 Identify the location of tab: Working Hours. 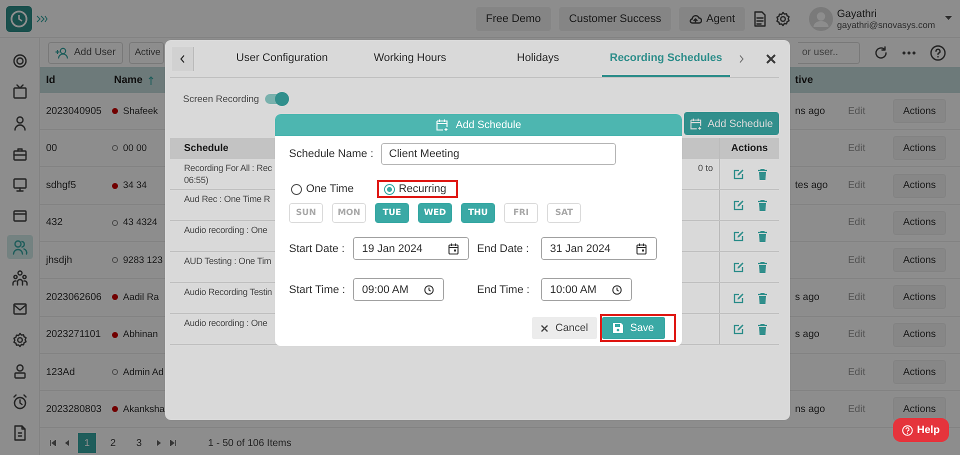
(410, 58).